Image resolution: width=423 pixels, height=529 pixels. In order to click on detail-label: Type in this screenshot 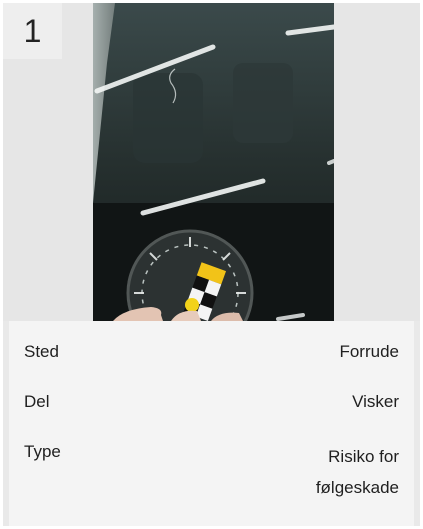, I will do `click(42, 451)`.